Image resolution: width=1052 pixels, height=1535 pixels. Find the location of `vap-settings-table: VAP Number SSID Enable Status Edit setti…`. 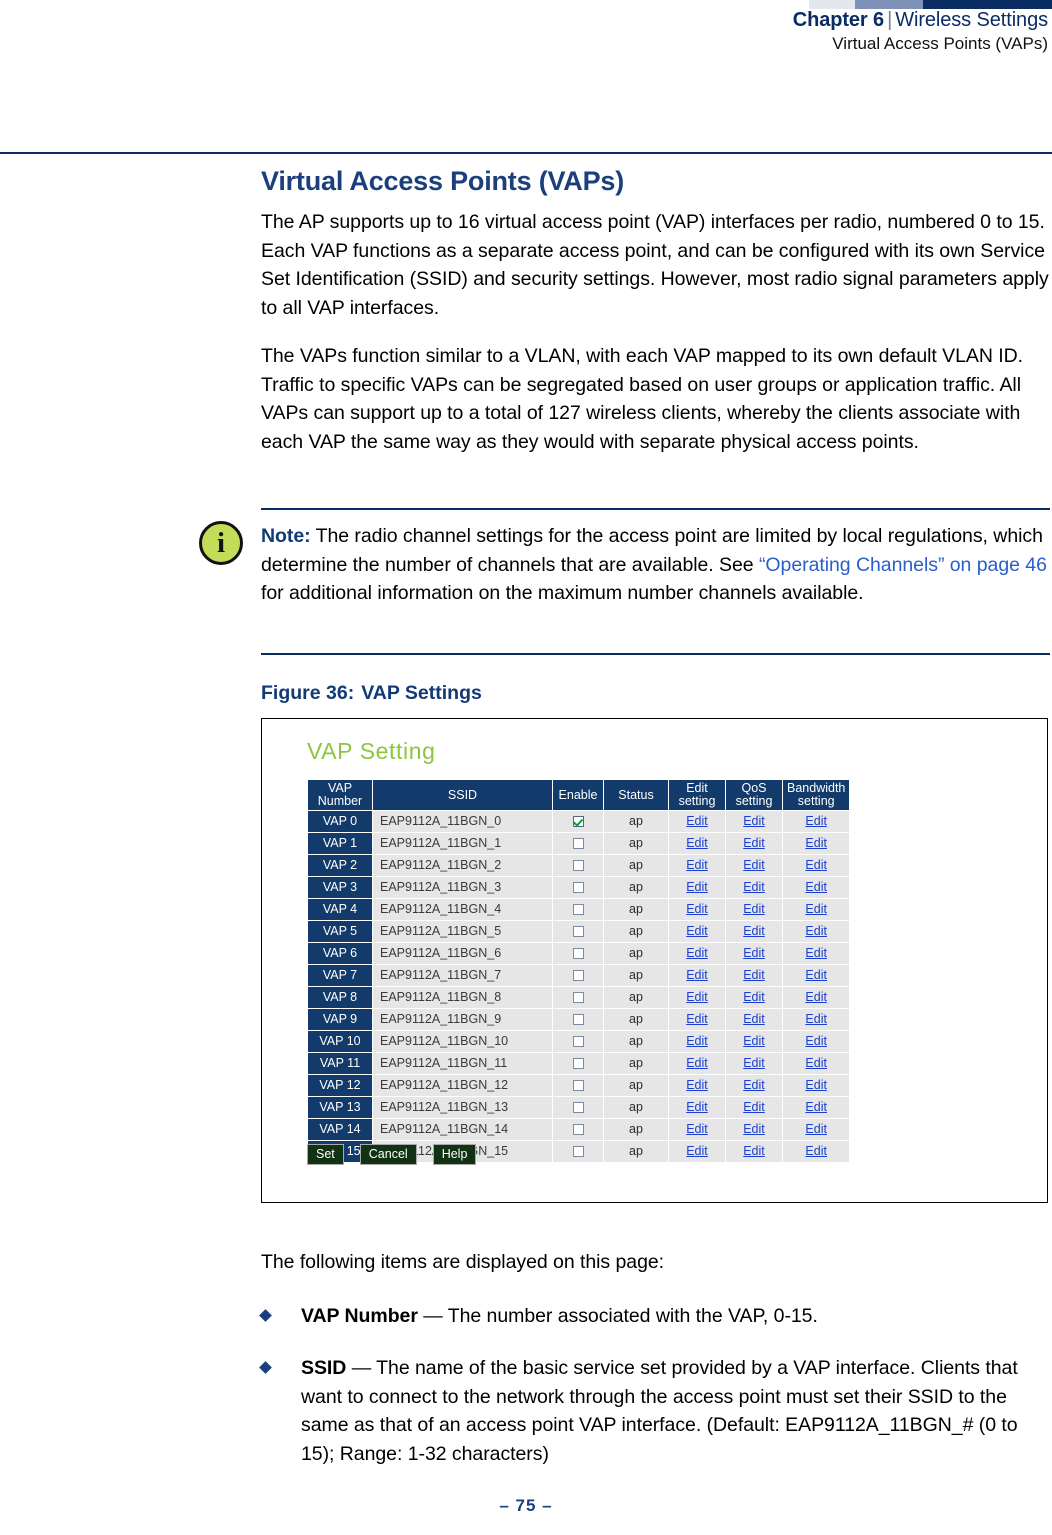

vap-settings-table: VAP Number SSID Enable Status Edit setti… is located at coordinates (579, 971).